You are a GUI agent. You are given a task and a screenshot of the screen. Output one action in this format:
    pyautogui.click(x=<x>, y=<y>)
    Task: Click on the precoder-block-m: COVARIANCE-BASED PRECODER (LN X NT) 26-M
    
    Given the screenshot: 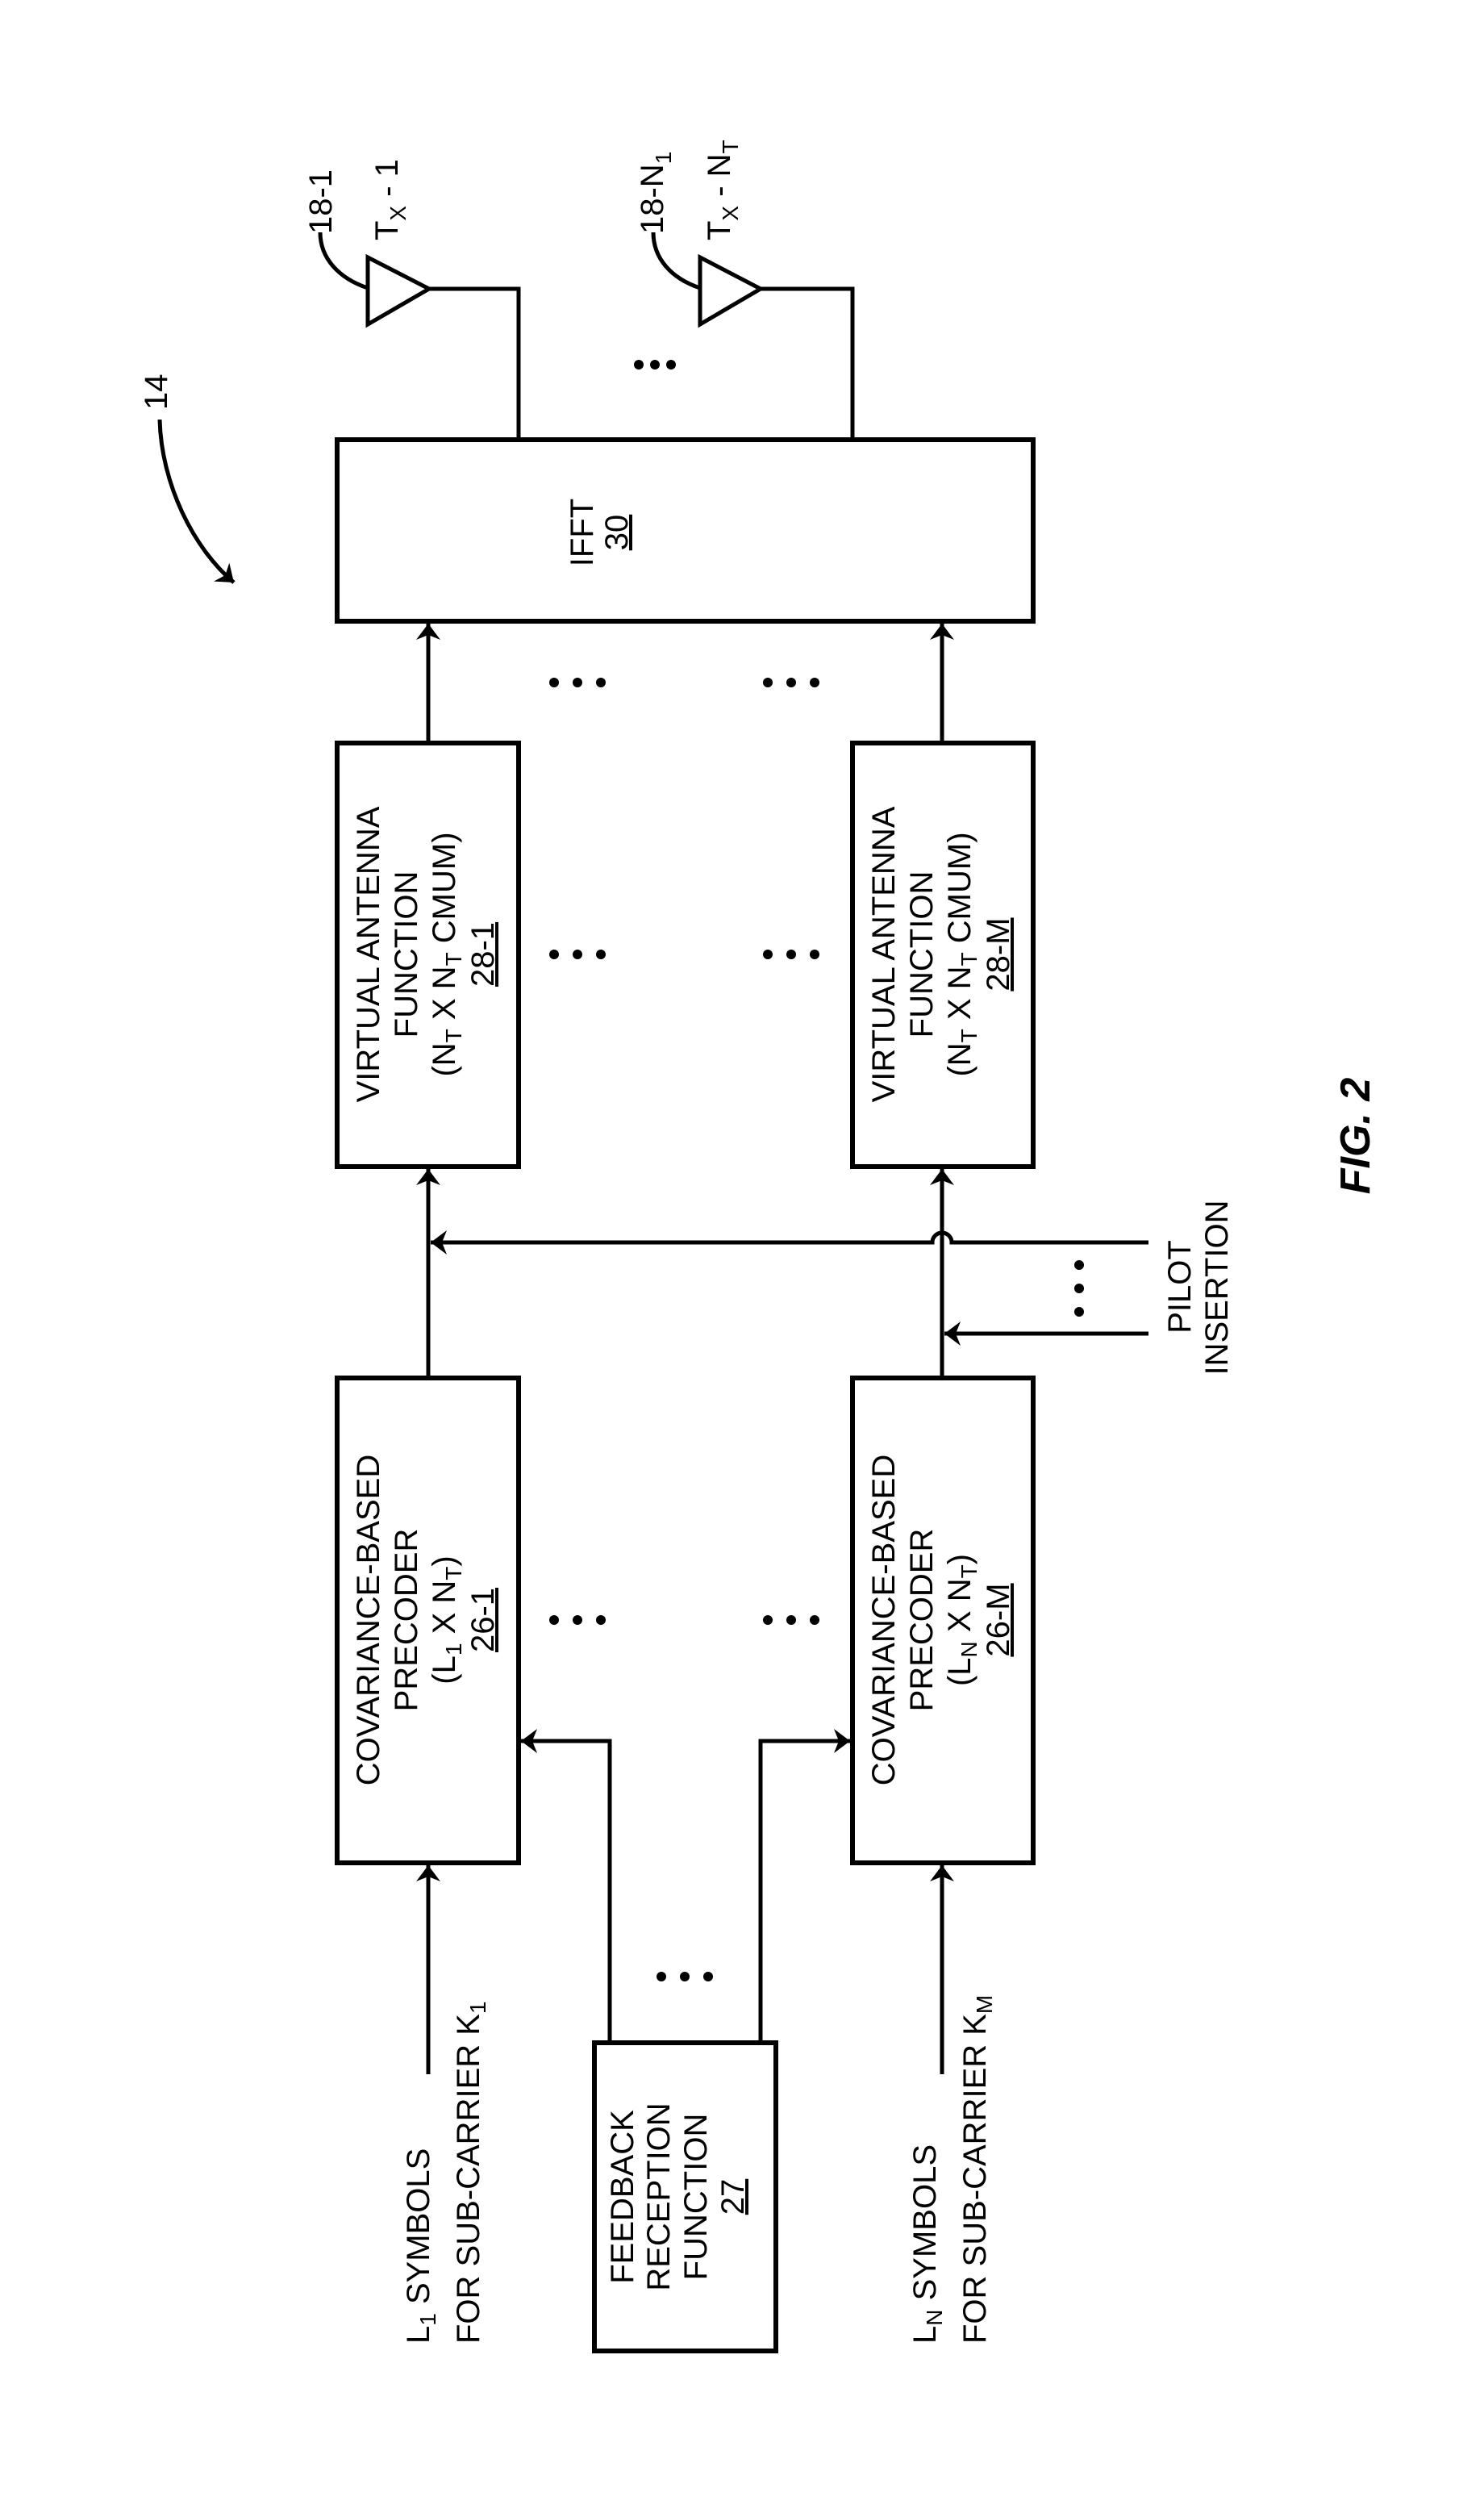 What is the action you would take?
    pyautogui.click(x=943, y=1620)
    